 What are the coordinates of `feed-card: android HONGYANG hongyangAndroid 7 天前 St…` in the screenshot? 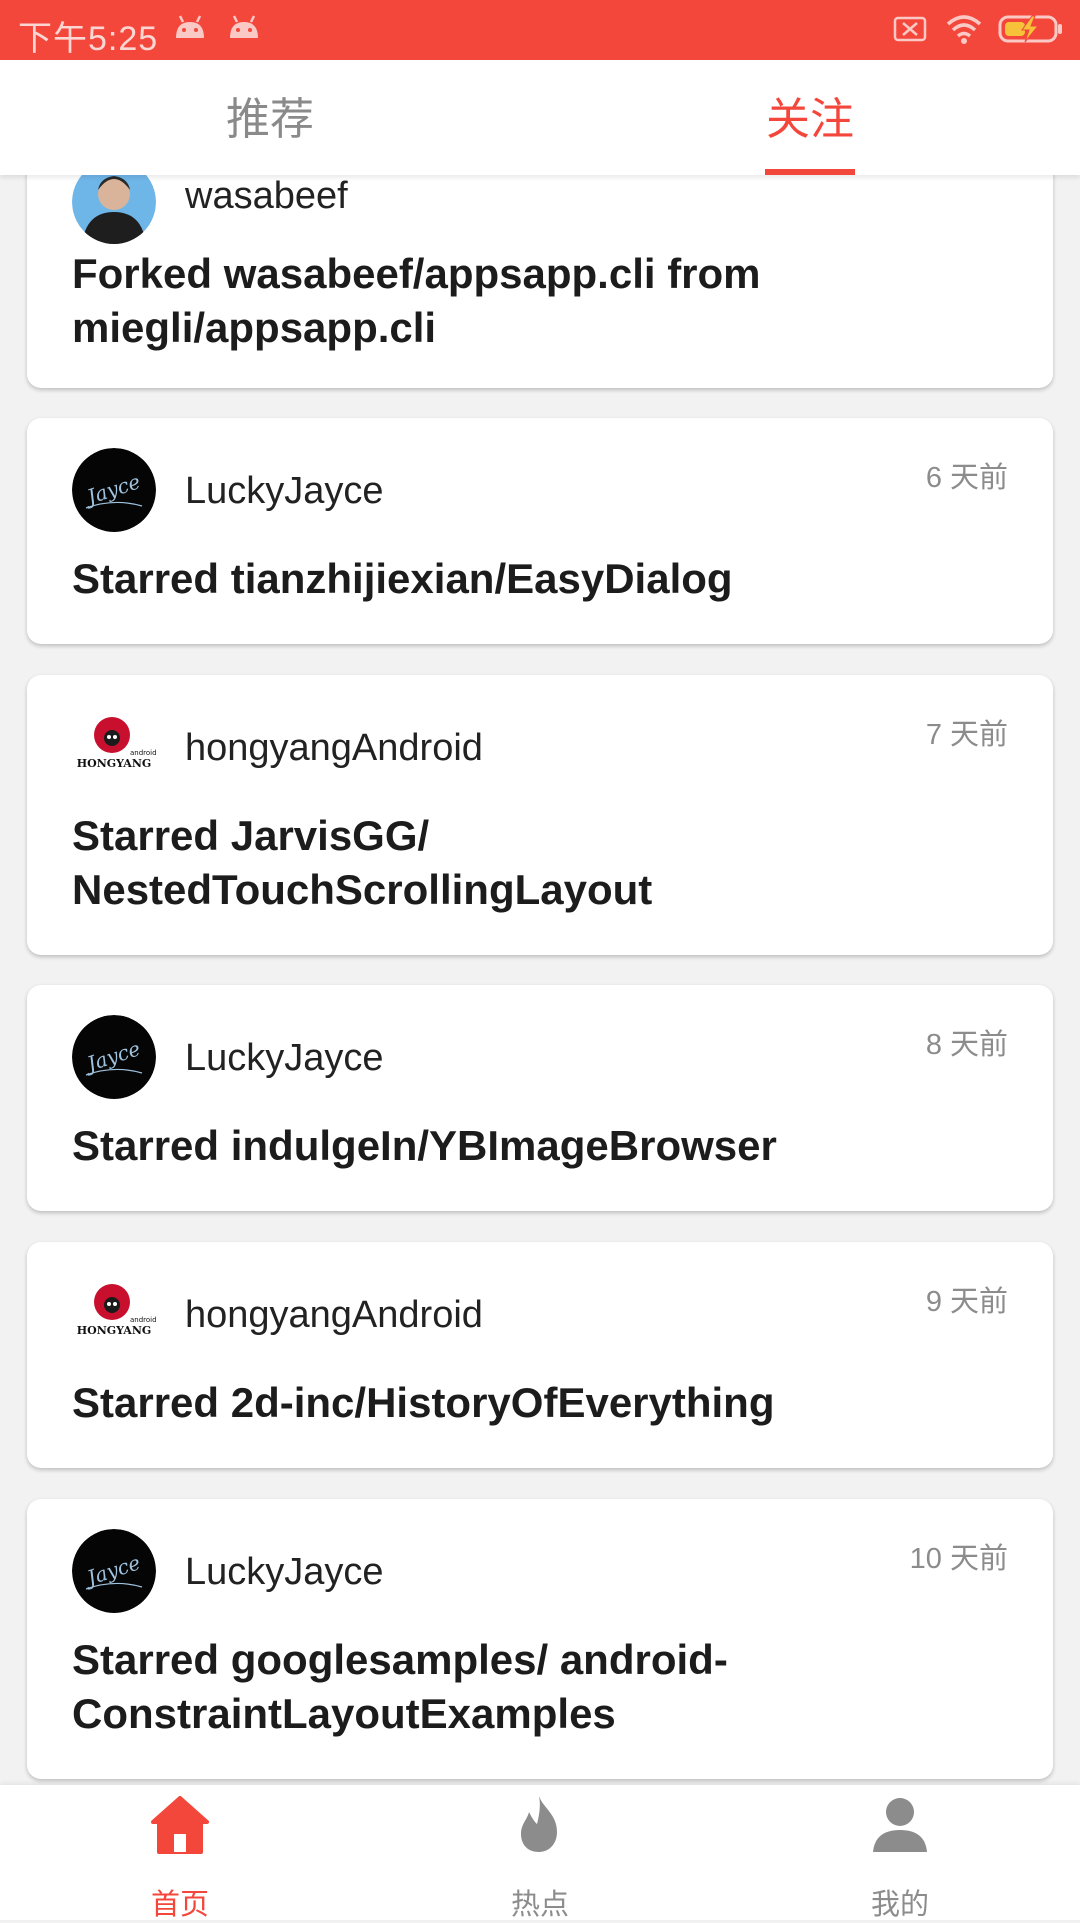 It's located at (540, 815).